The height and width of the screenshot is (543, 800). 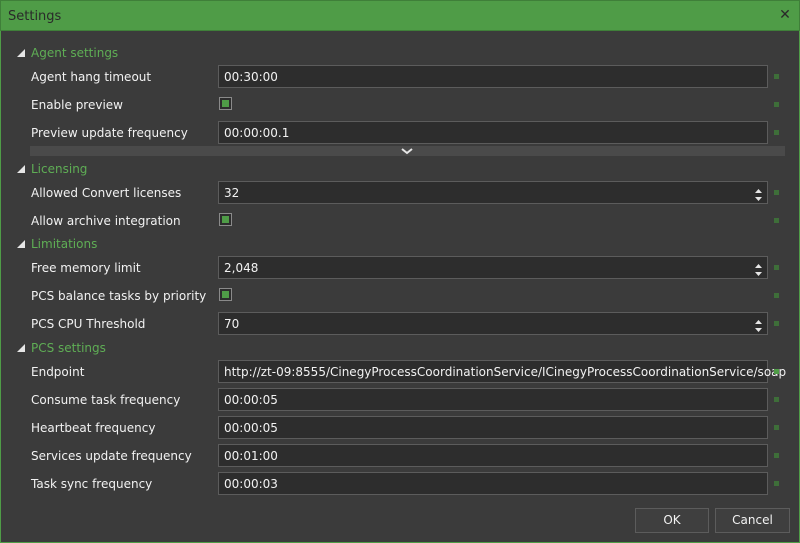 I want to click on section-licensing: Licensing, so click(x=52, y=169).